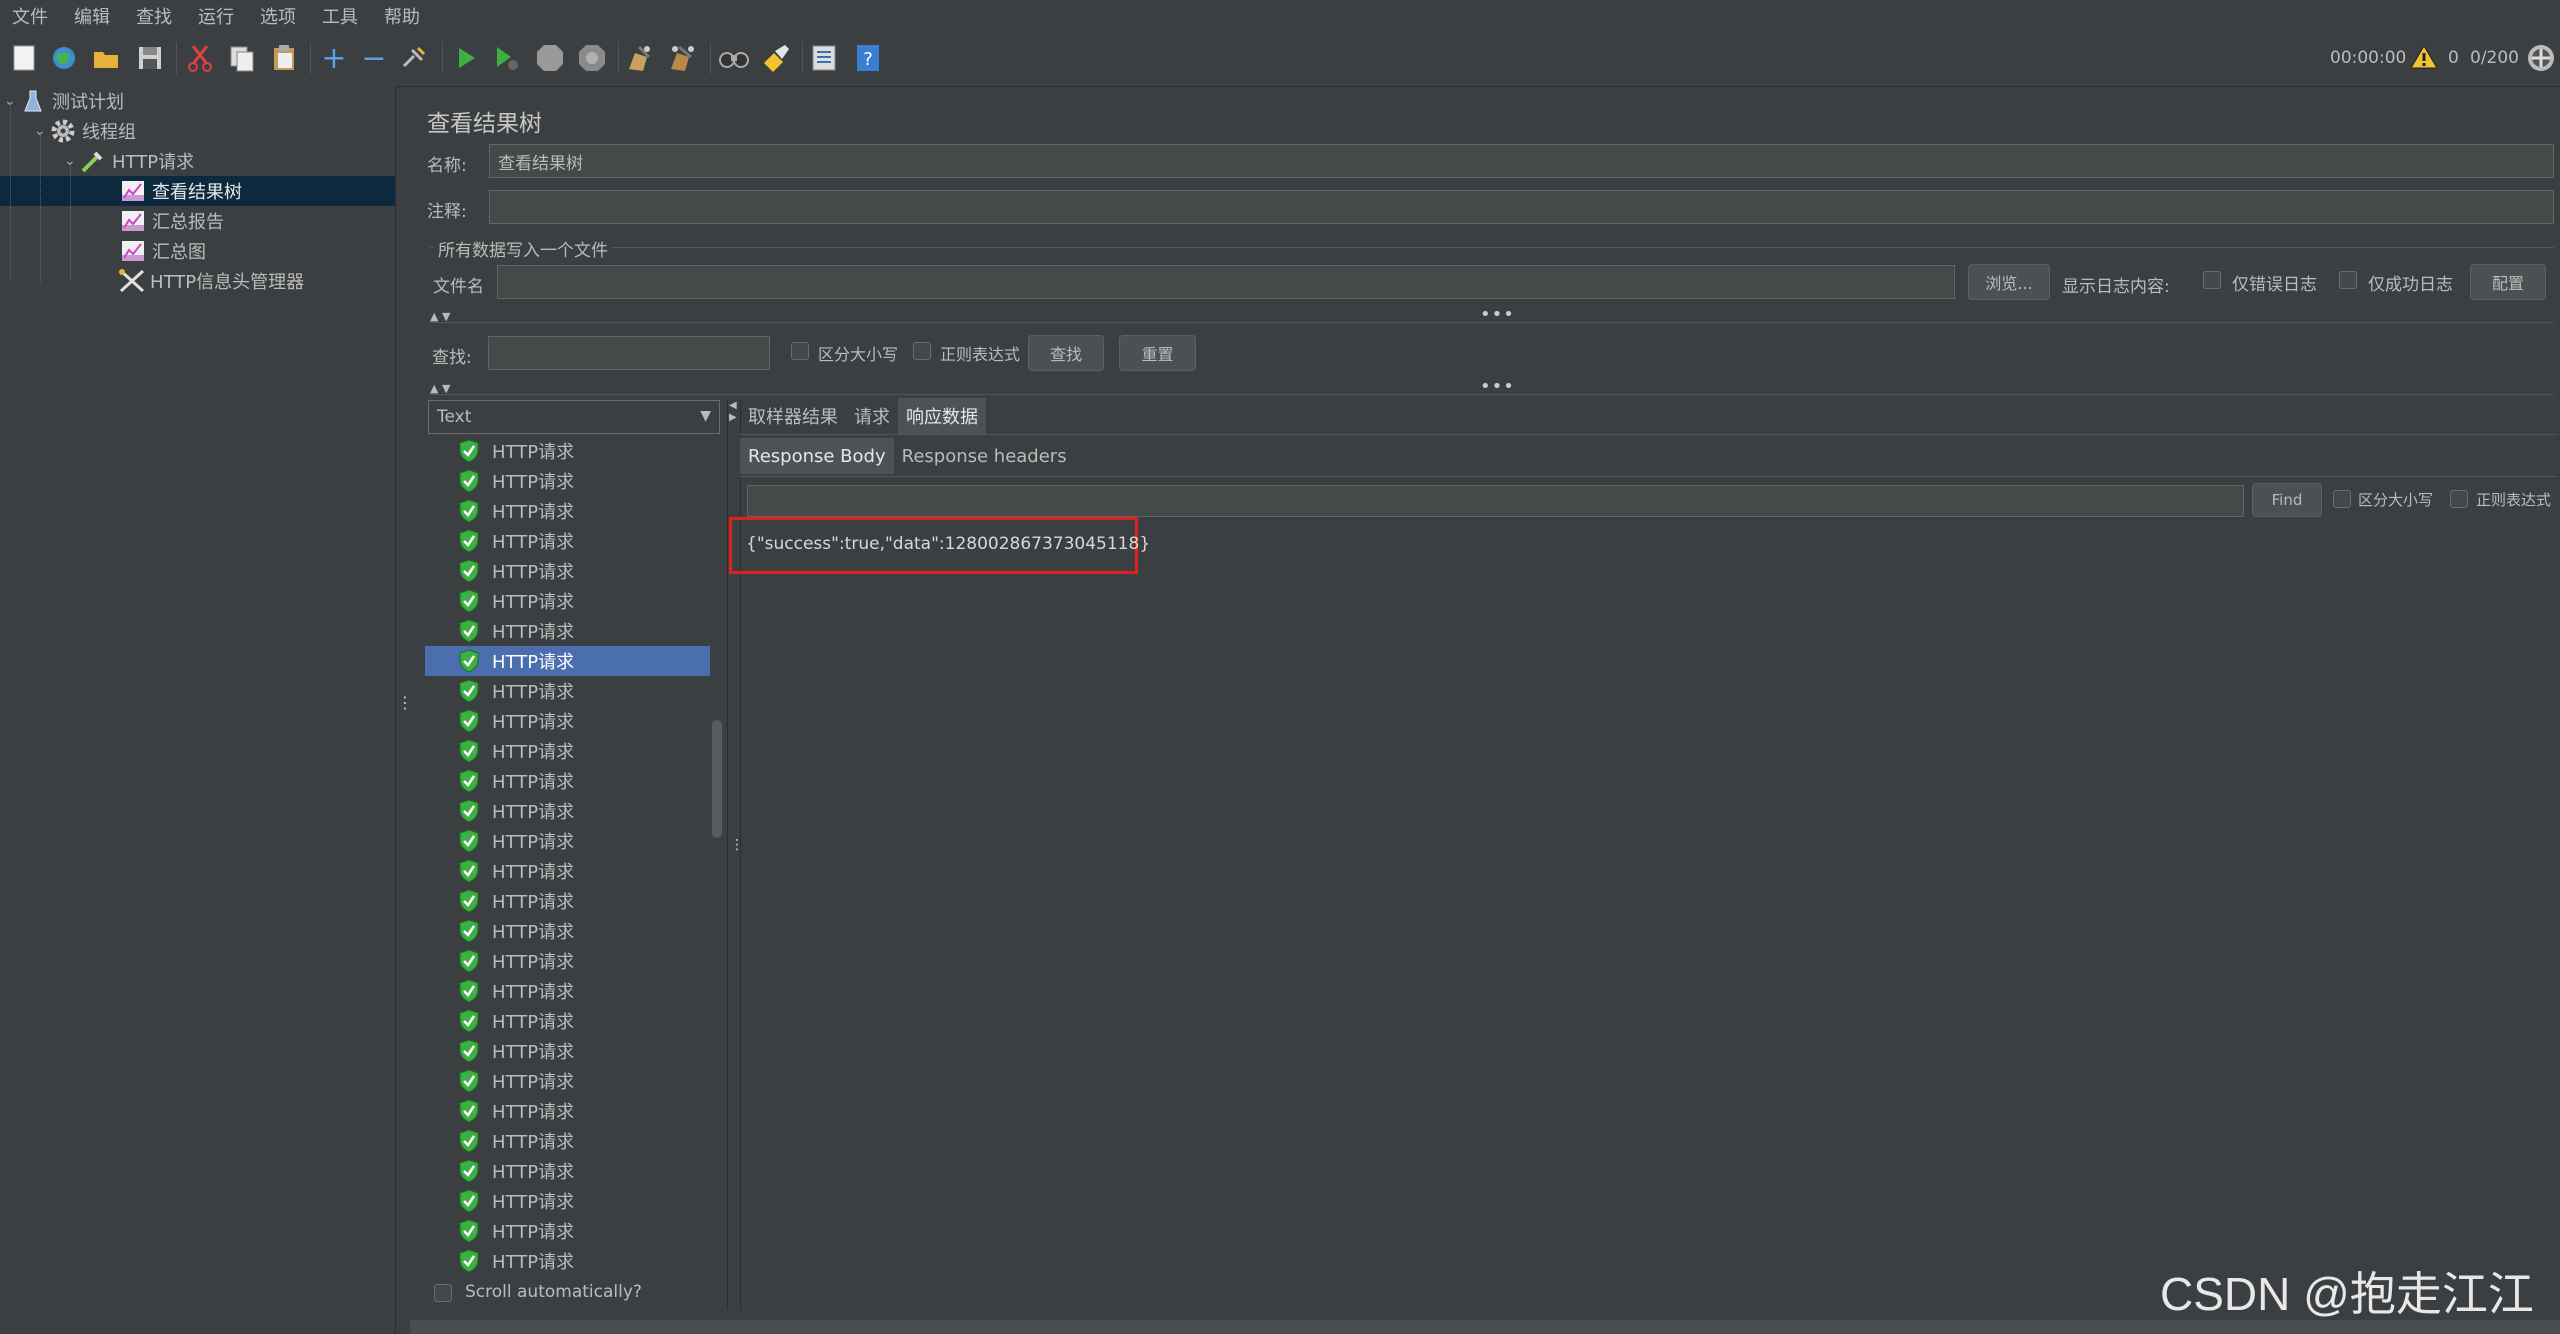  What do you see at coordinates (2541, 60) in the screenshot?
I see `remote-status-icon` at bounding box center [2541, 60].